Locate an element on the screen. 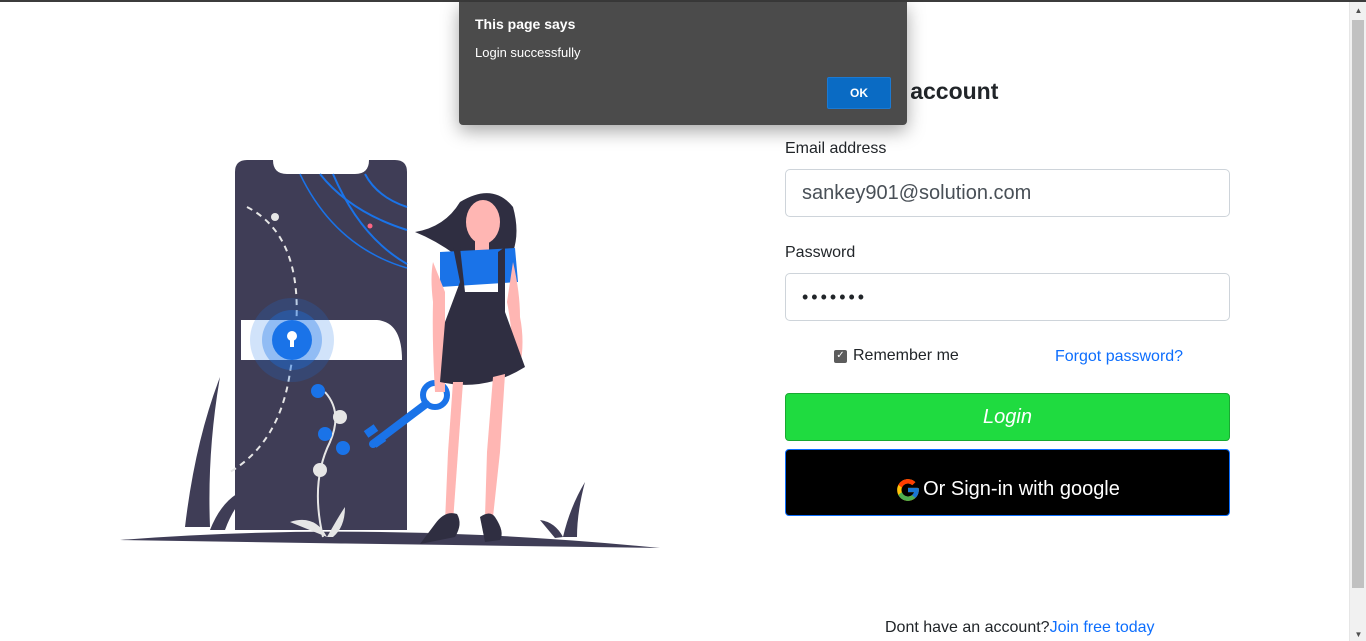  signup-link: Join free today is located at coordinates (1102, 627).